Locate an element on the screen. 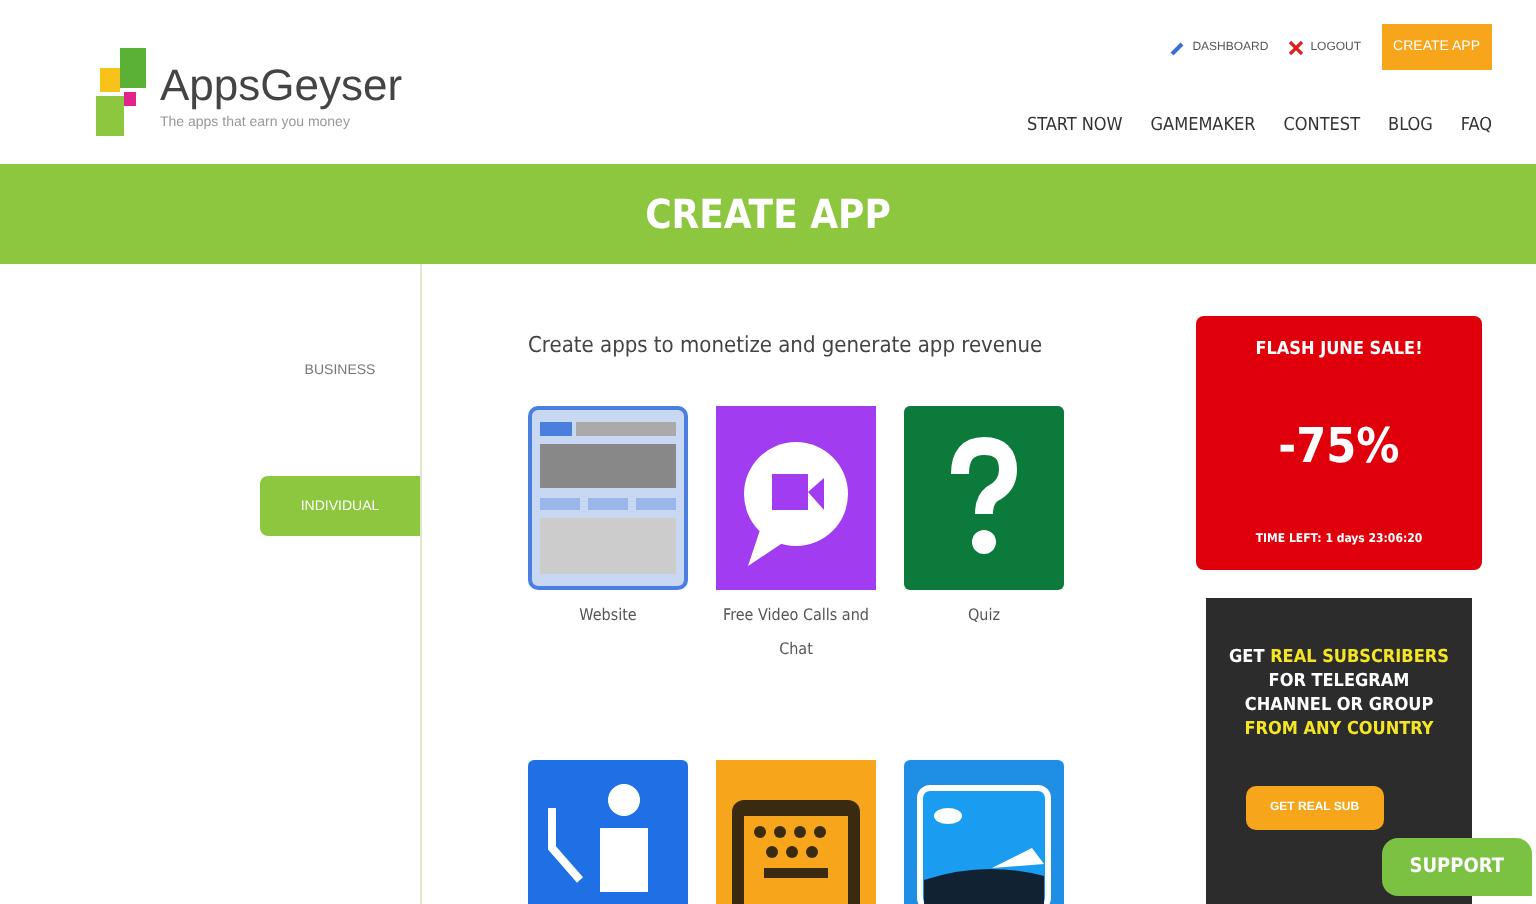 The width and height of the screenshot is (1536, 904). pencil-icon is located at coordinates (1178, 47).